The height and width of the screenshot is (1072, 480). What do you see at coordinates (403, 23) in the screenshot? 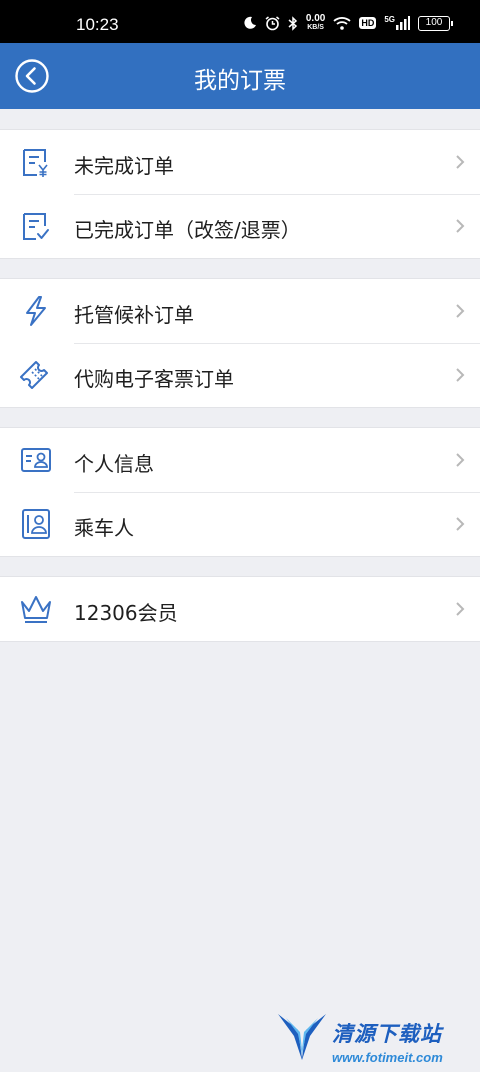
I see `signal-icon` at bounding box center [403, 23].